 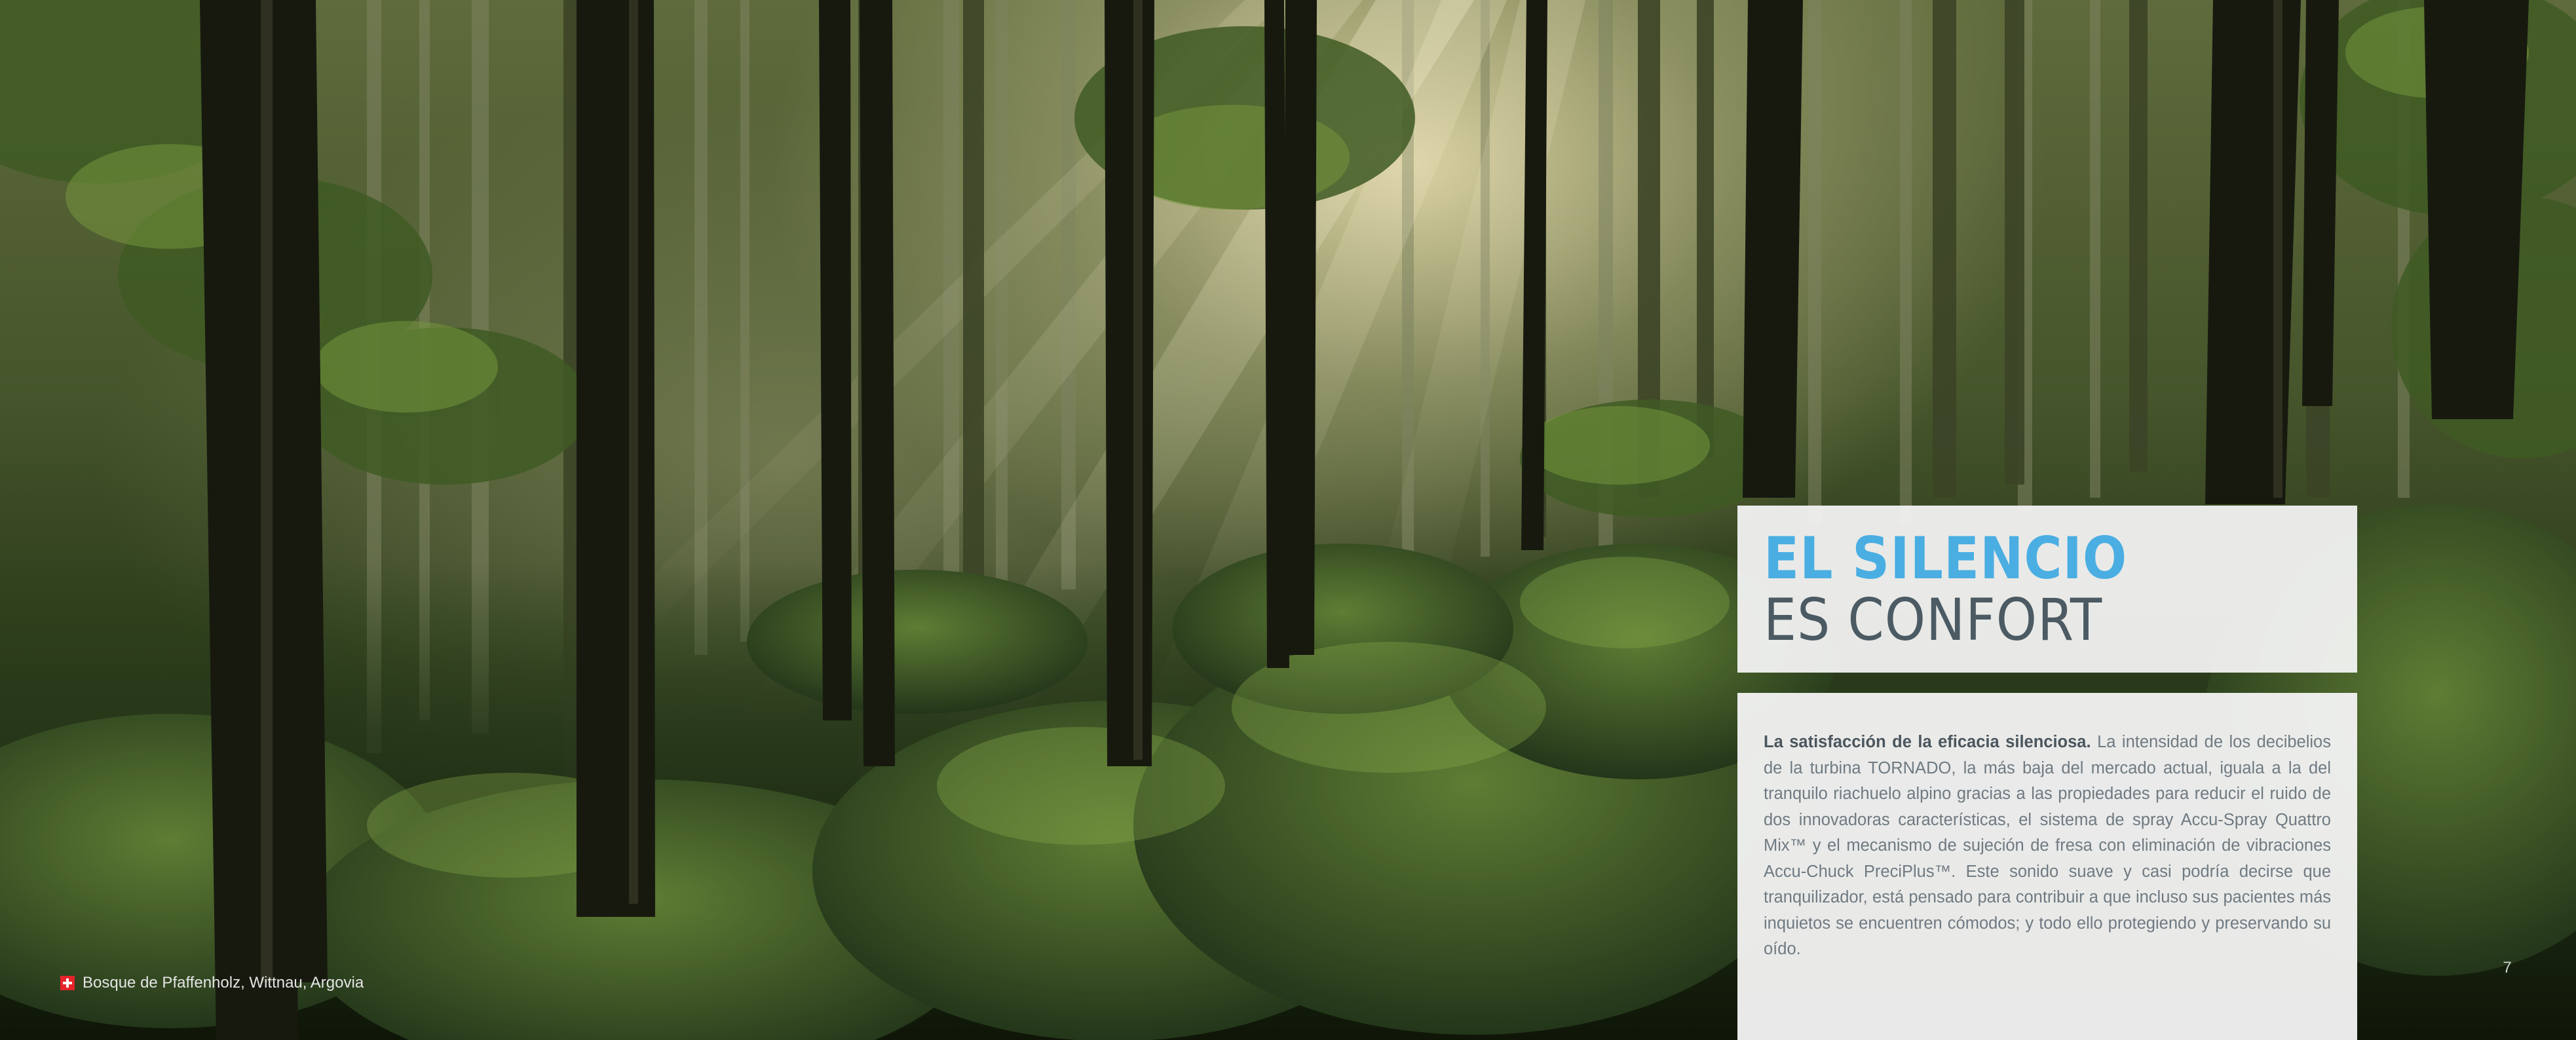 What do you see at coordinates (2507, 967) in the screenshot?
I see `page-number: 7` at bounding box center [2507, 967].